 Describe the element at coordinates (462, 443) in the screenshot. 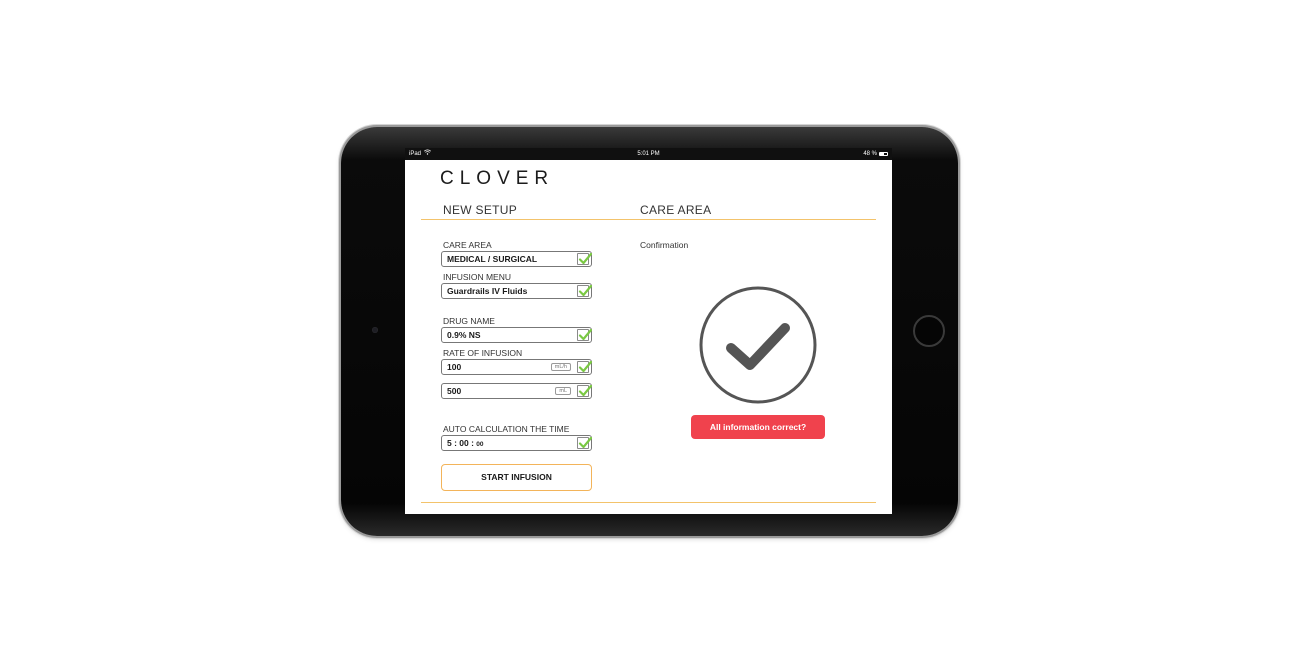

I see `time-main: 5 : 00 :` at that location.